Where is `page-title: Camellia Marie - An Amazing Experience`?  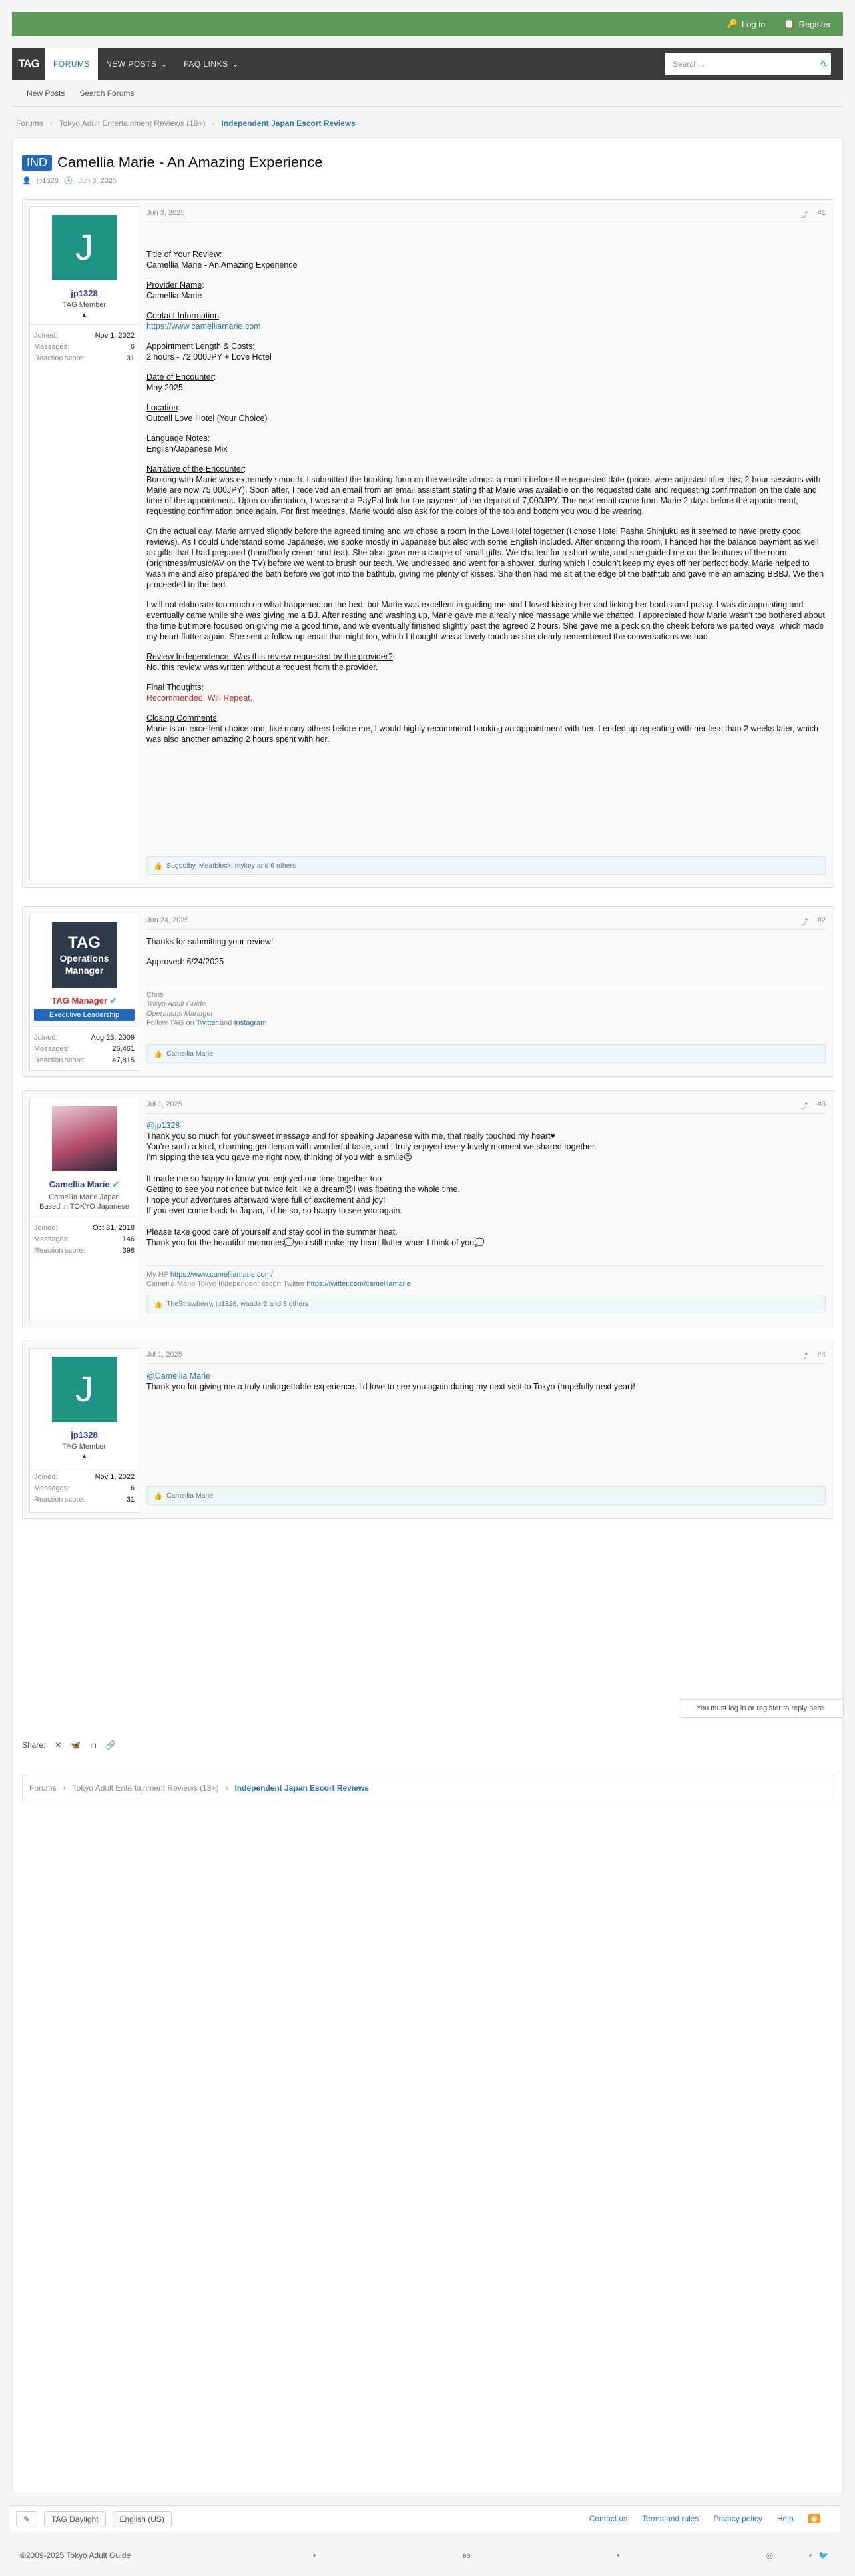
page-title: Camellia Marie - An Amazing Experience is located at coordinates (190, 162).